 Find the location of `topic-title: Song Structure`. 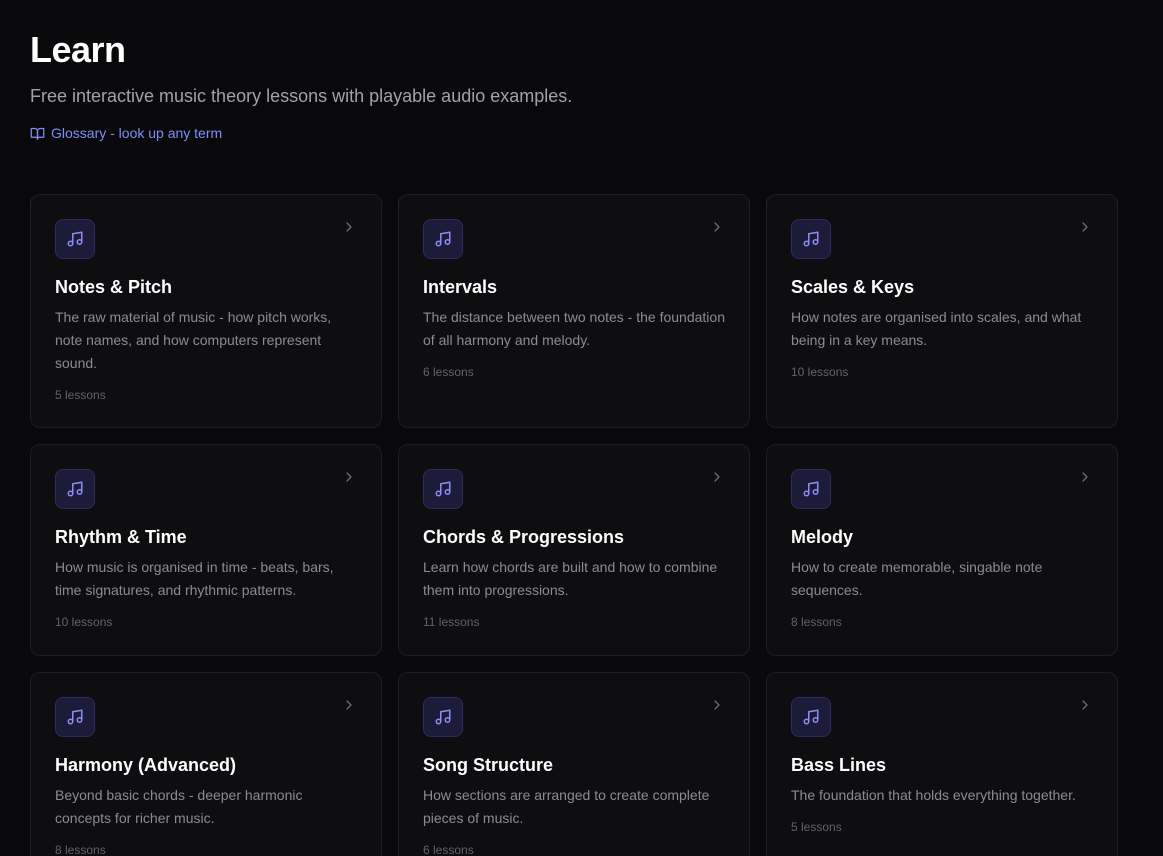

topic-title: Song Structure is located at coordinates (488, 765).